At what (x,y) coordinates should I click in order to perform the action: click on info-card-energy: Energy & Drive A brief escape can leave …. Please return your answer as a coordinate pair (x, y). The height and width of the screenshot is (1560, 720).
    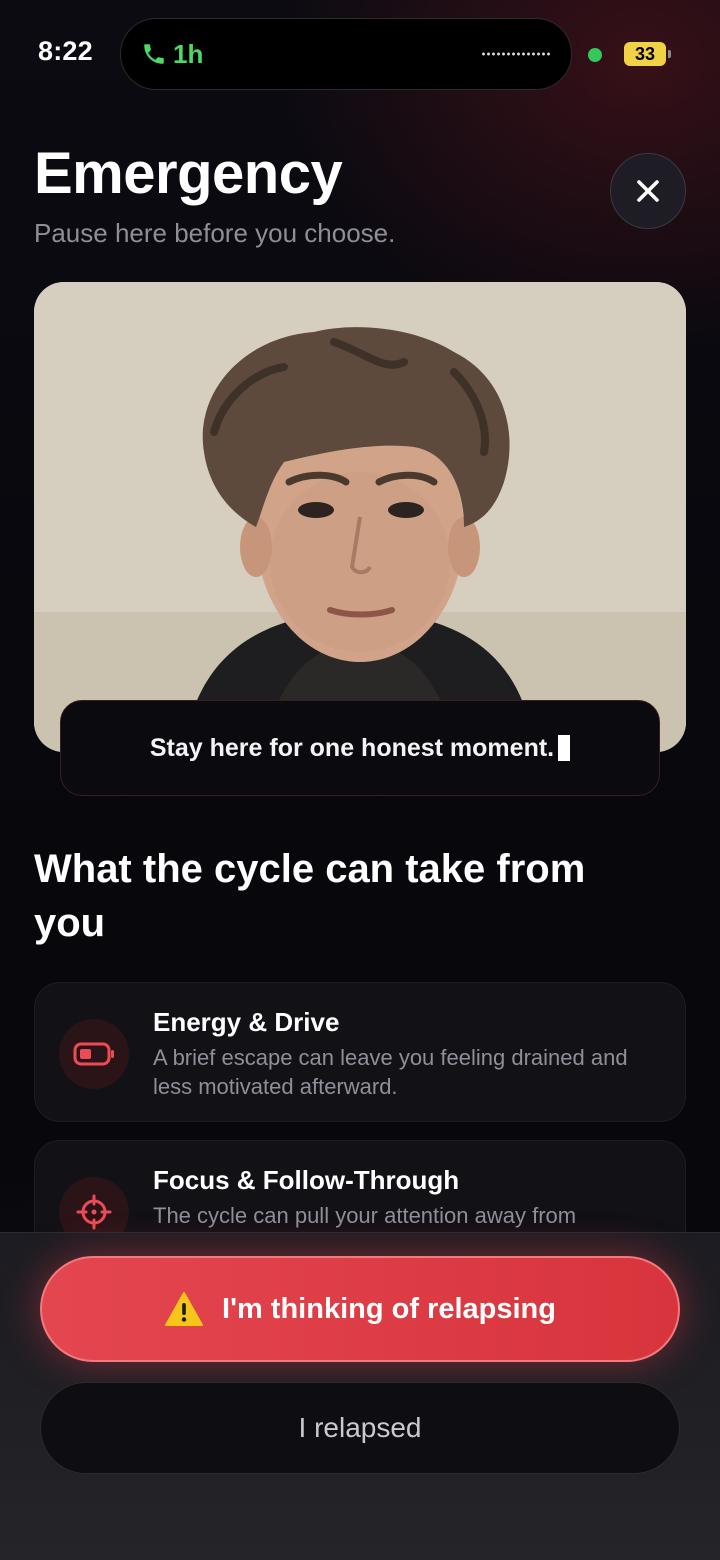
    Looking at the image, I should click on (360, 1052).